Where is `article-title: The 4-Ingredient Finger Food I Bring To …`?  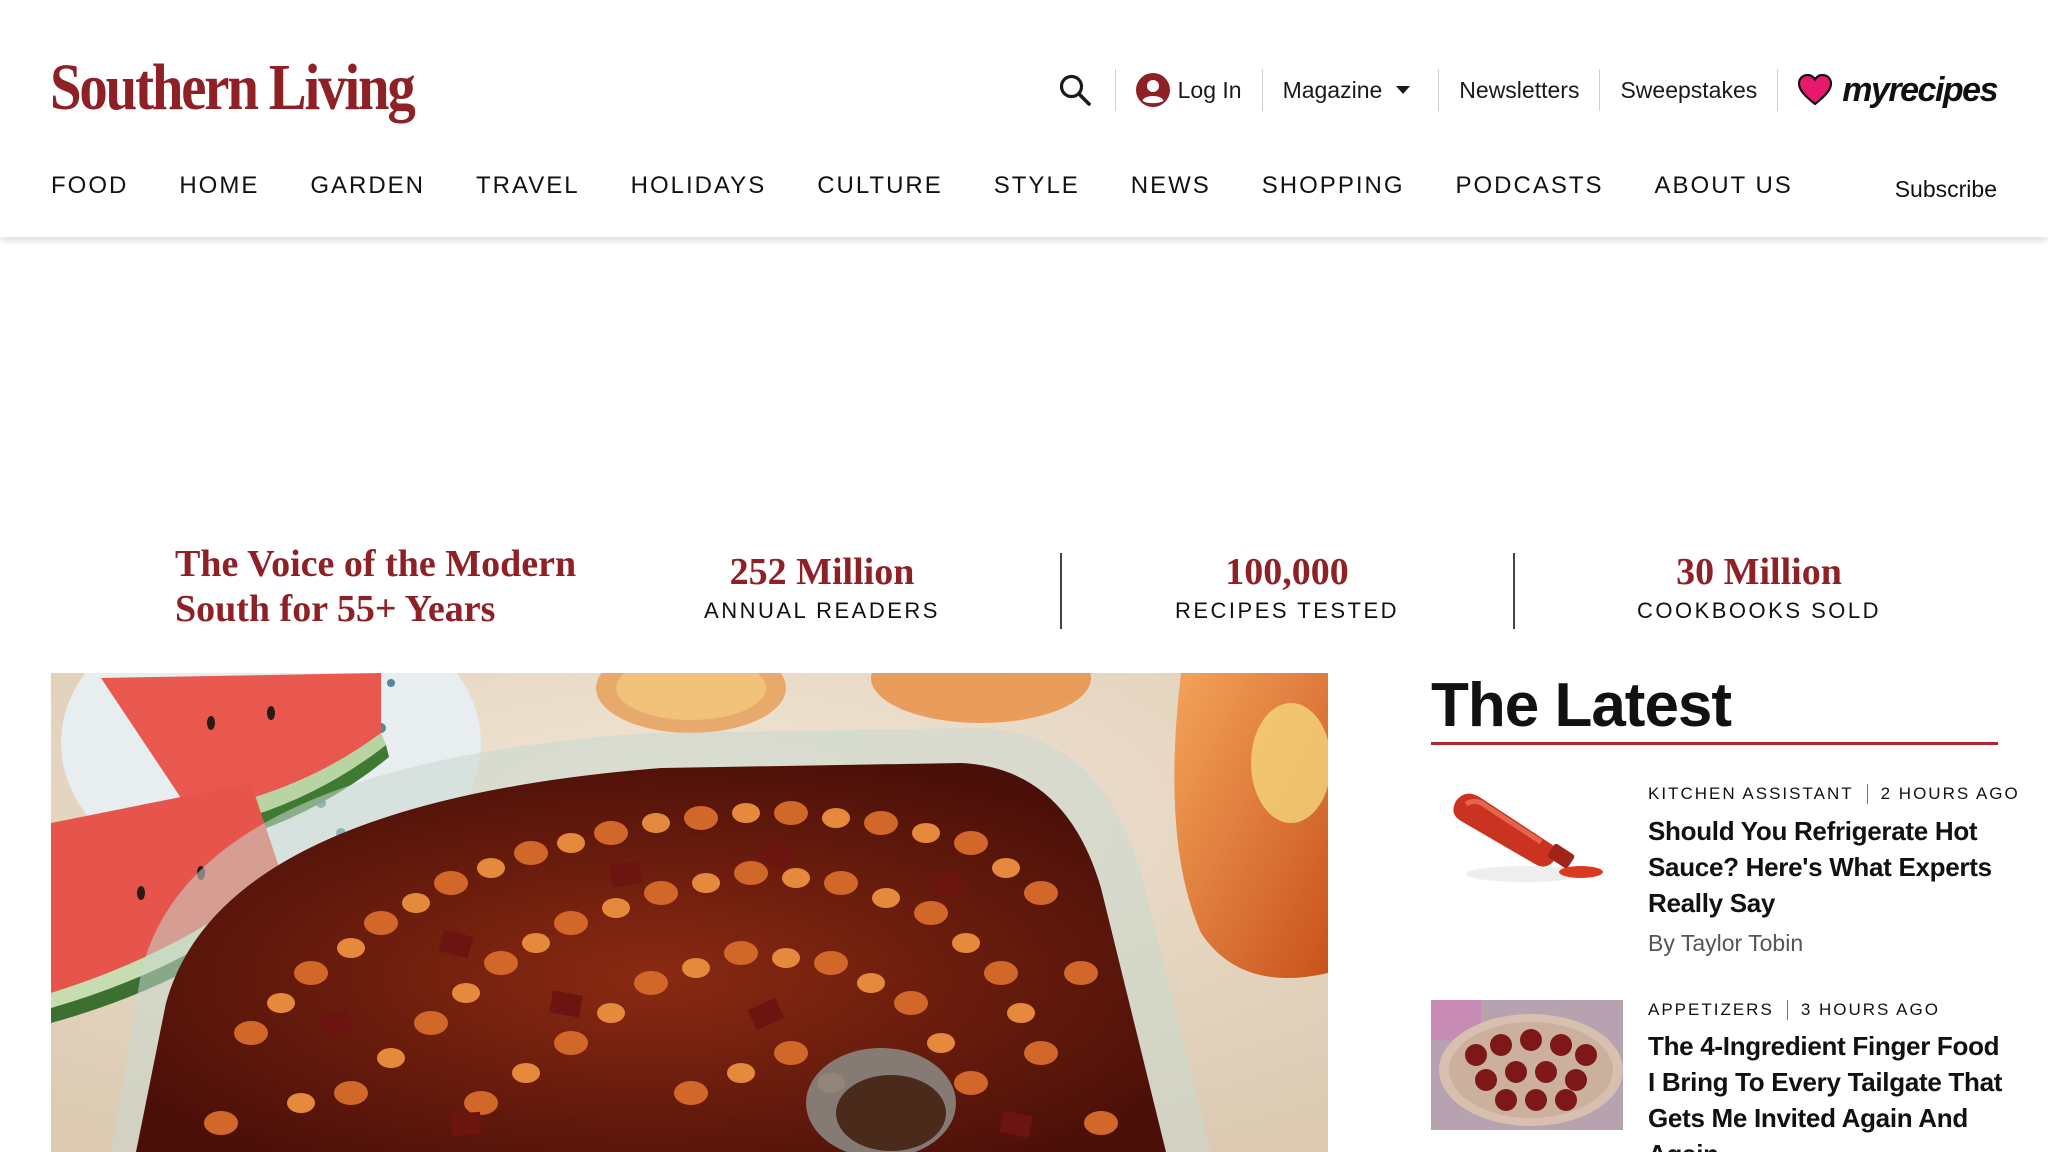 article-title: The 4-Ingredient Finger Food I Bring To … is located at coordinates (1828, 1090).